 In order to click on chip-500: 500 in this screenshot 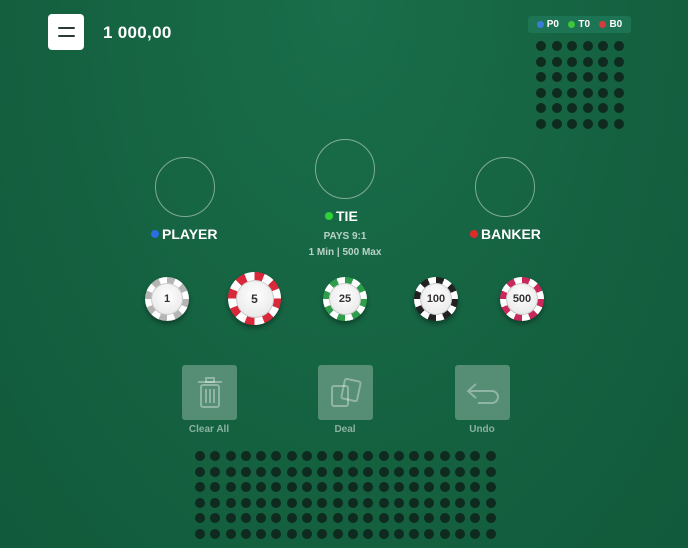, I will do `click(522, 299)`.